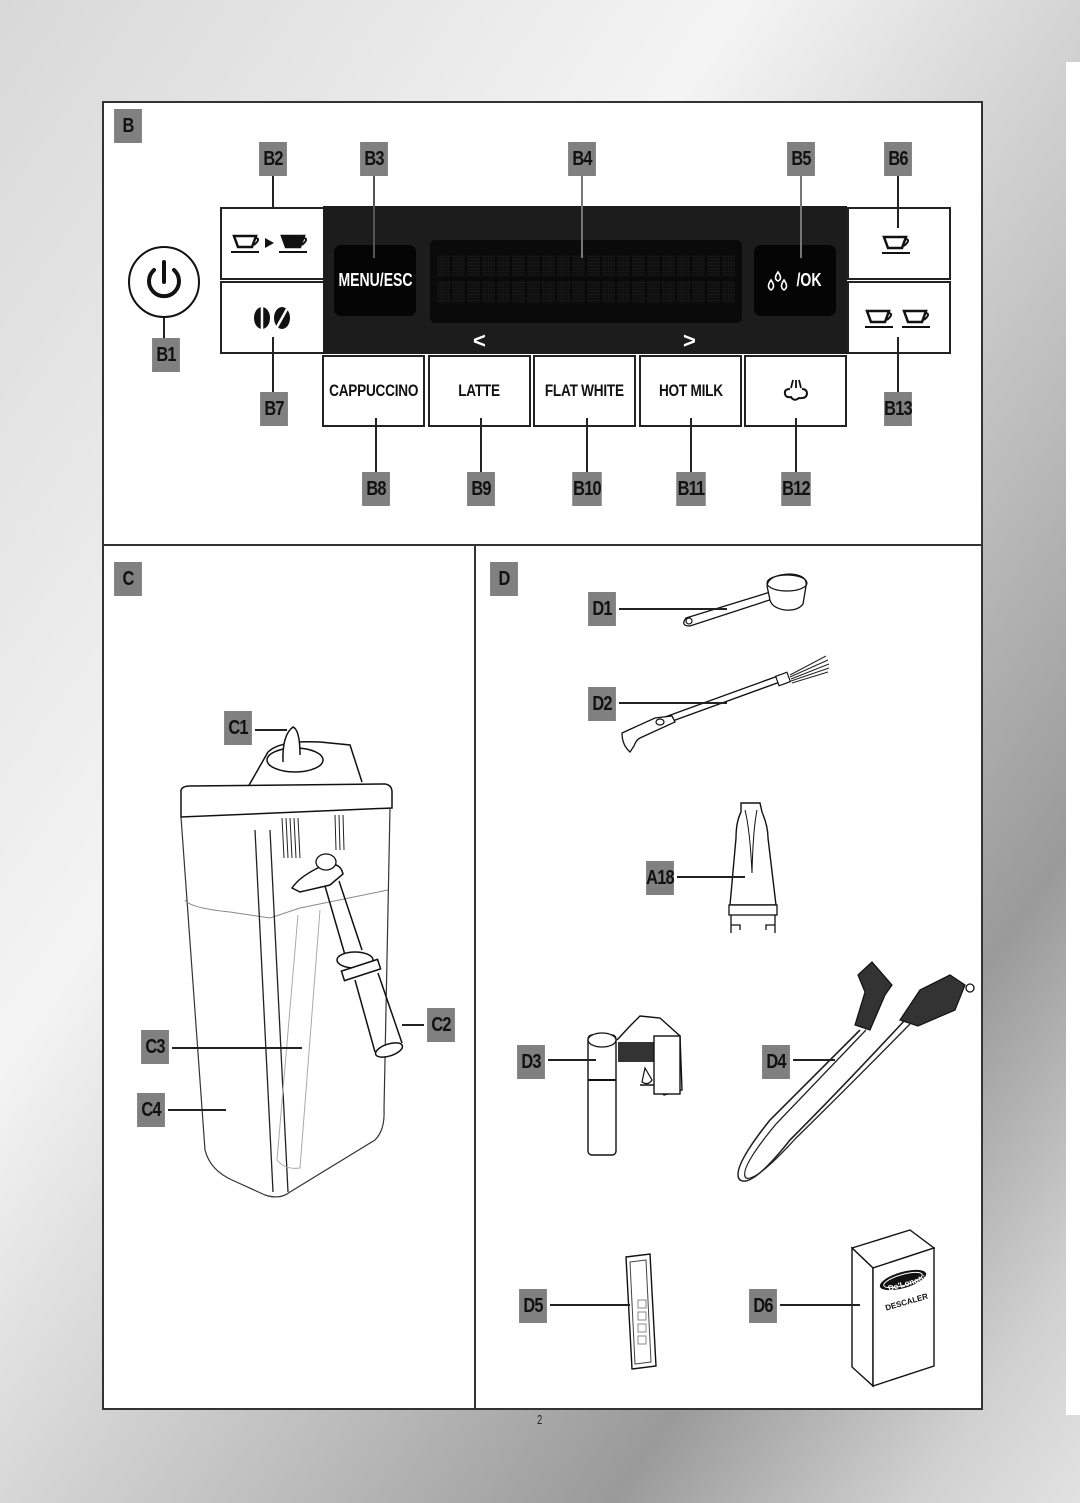  What do you see at coordinates (814, 1060) in the screenshot?
I see `leader-d4` at bounding box center [814, 1060].